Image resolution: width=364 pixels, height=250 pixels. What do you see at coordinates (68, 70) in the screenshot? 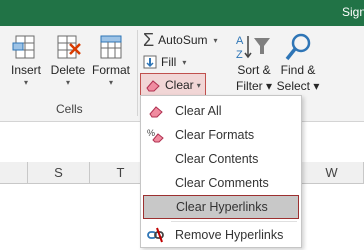
I see `delete-label: Delete` at bounding box center [68, 70].